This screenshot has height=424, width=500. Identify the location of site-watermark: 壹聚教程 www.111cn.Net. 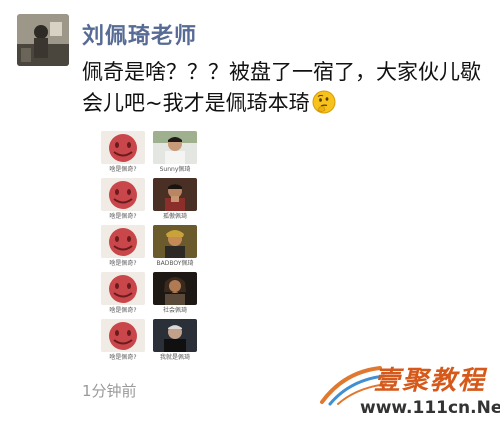
(409, 392).